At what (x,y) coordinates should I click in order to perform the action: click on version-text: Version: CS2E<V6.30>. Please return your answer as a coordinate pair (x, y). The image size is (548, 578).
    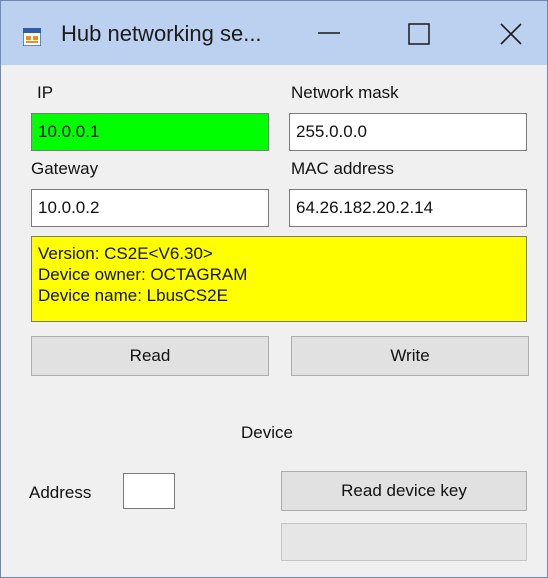
    Looking at the image, I should click on (125, 253).